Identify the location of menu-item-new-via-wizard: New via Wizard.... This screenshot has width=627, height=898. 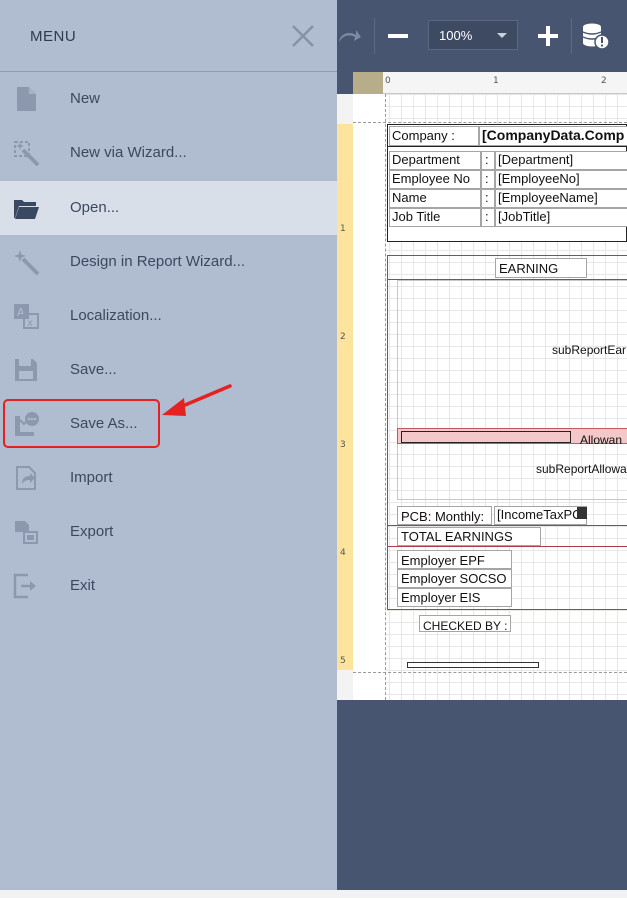
(168, 153).